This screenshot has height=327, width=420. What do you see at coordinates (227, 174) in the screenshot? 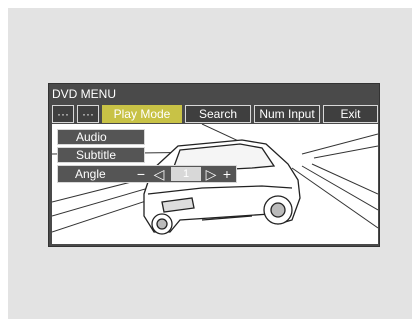
I see `angle-plus-button: +` at bounding box center [227, 174].